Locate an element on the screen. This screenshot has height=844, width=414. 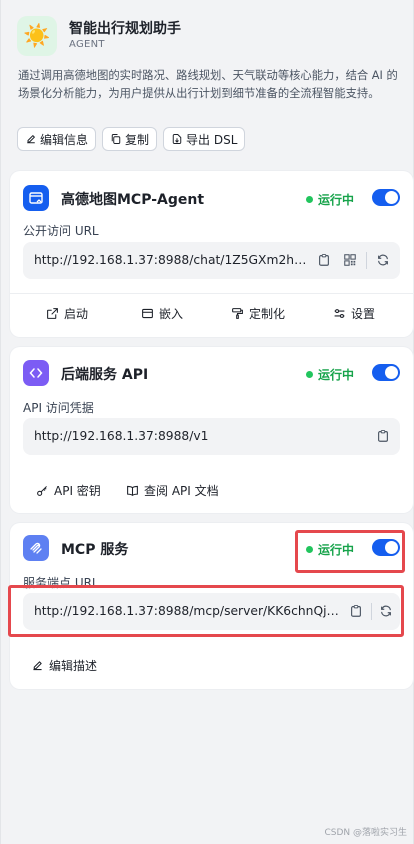
api-url: http://192.168.1.37:8988/v1 is located at coordinates (121, 436).